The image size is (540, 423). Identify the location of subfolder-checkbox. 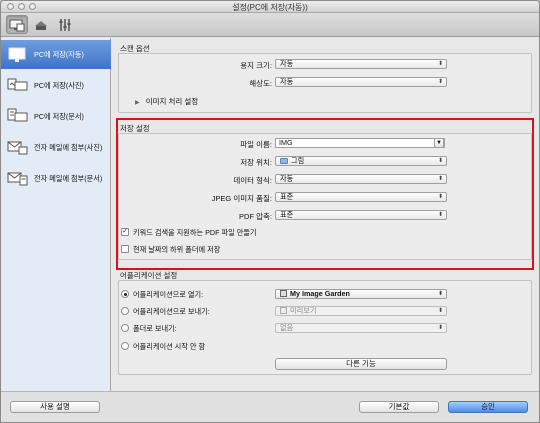
(125, 249).